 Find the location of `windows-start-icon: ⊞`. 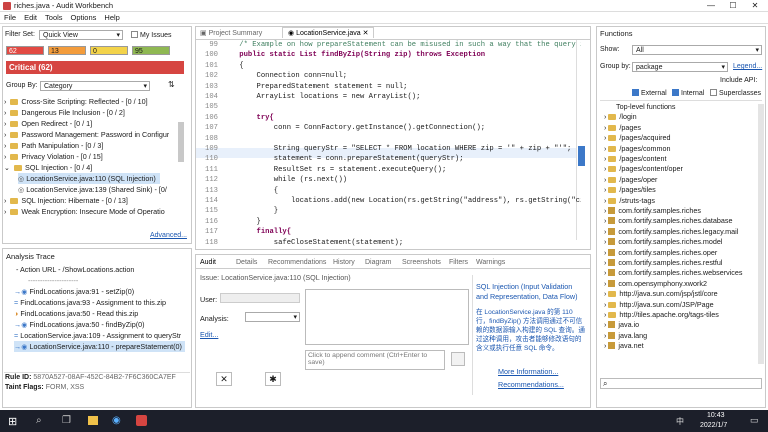

windows-start-icon: ⊞ is located at coordinates (12, 421).